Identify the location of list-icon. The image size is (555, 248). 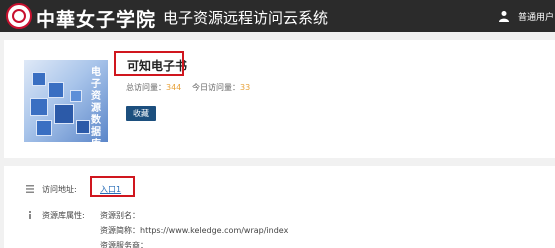
(30, 189).